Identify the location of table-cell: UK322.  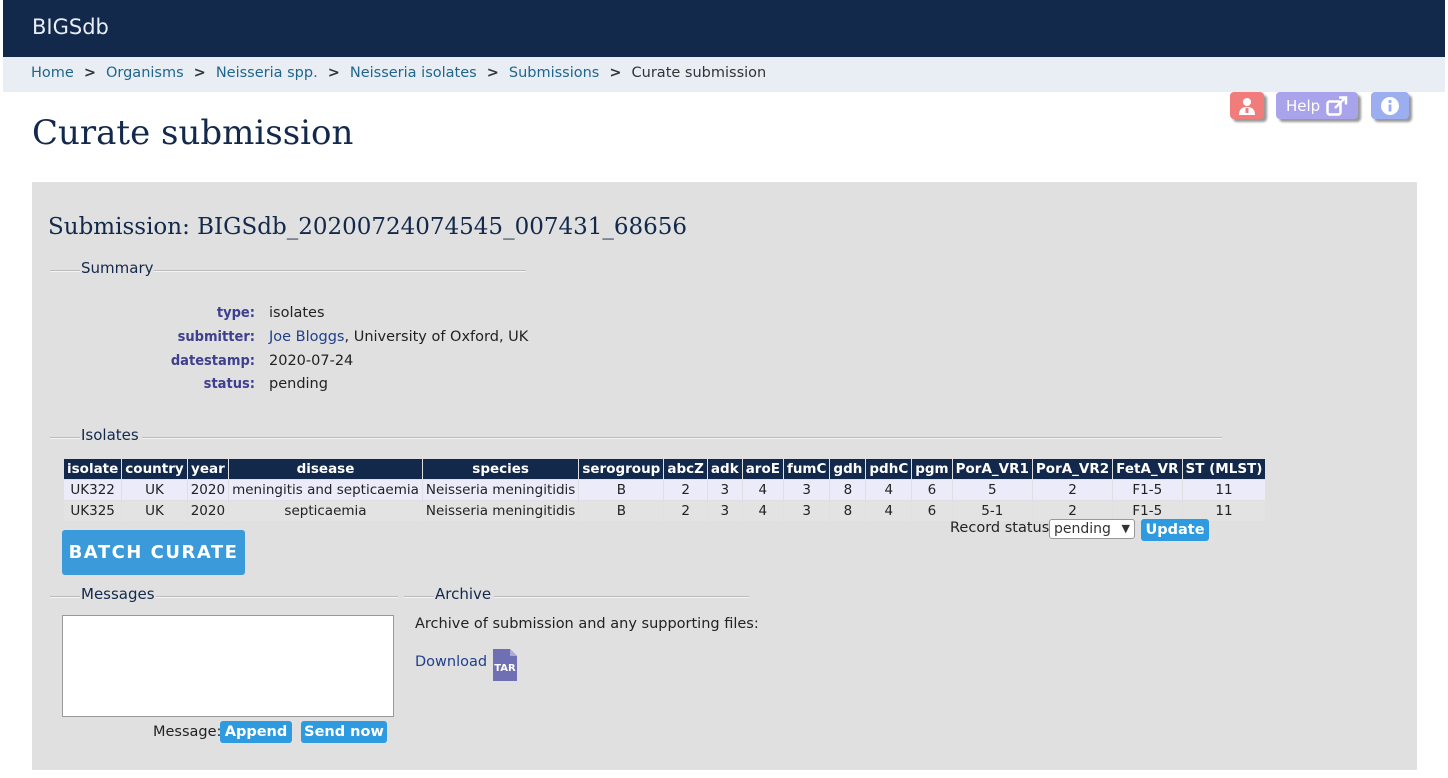
(93, 490).